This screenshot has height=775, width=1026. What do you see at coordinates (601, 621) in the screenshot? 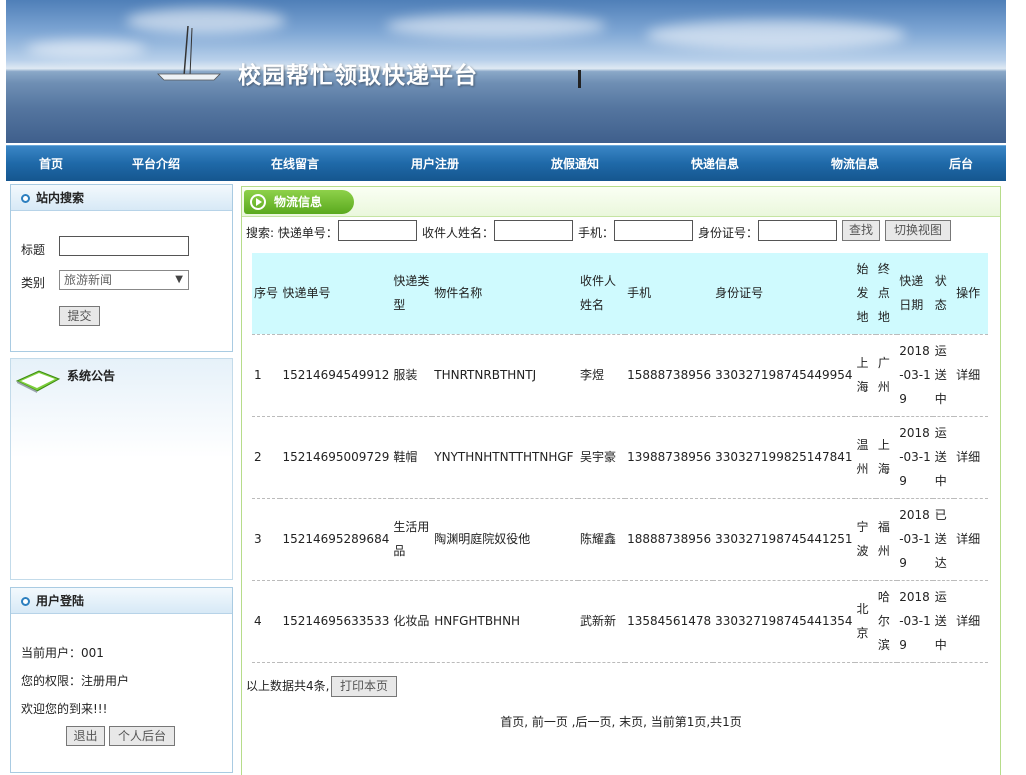
I see `cell-receiver: 武新新` at bounding box center [601, 621].